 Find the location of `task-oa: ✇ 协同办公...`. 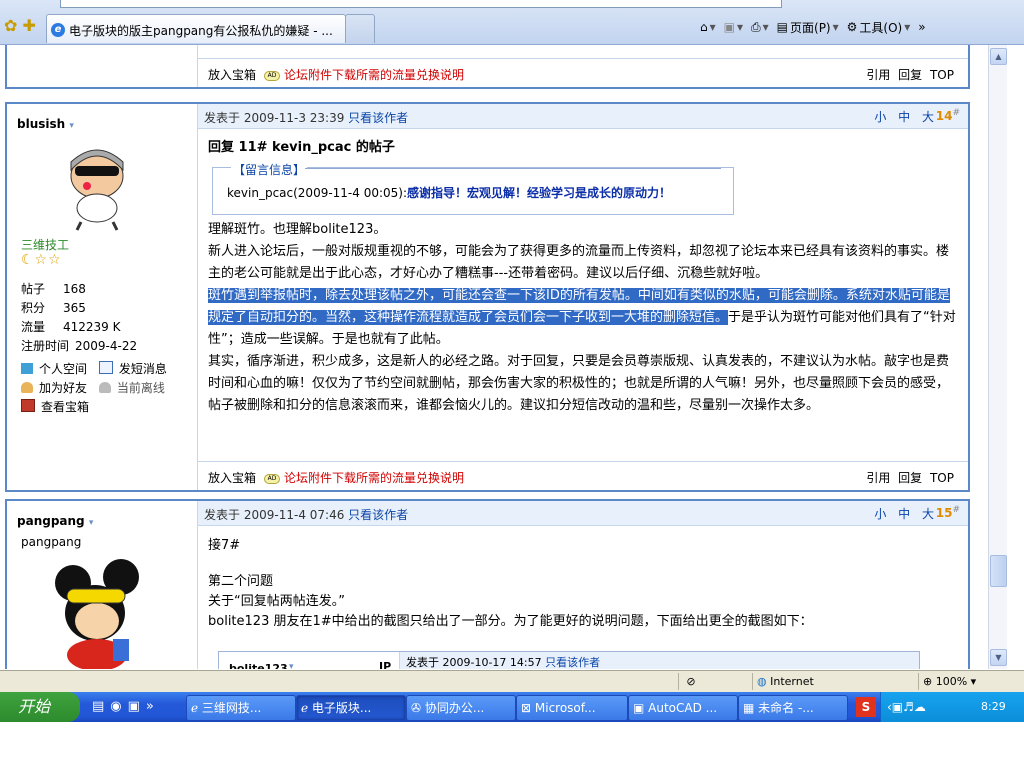

task-oa: ✇ 协同办公... is located at coordinates (461, 708).